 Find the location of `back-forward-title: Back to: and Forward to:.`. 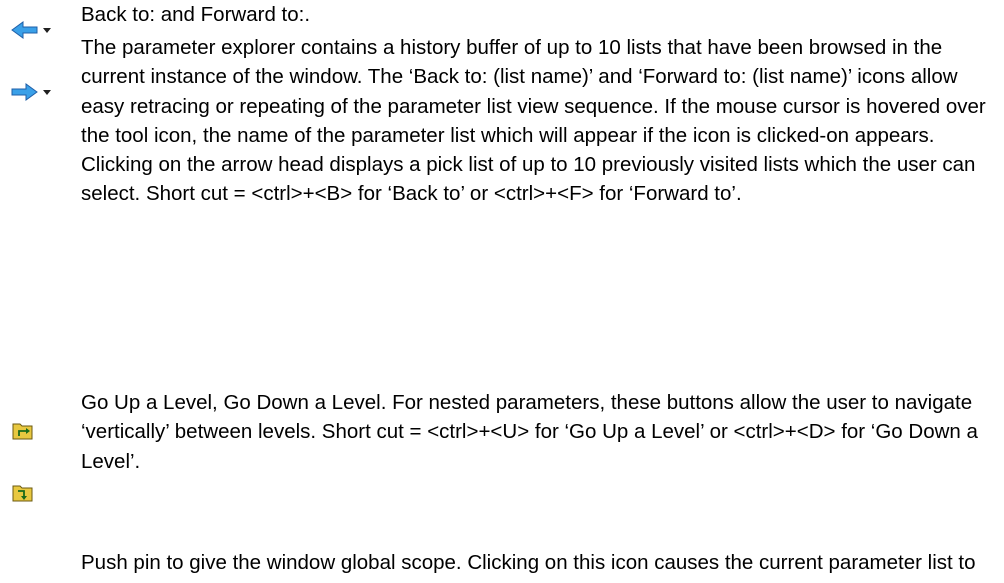

back-forward-title: Back to: and Forward to:. is located at coordinates (196, 14).